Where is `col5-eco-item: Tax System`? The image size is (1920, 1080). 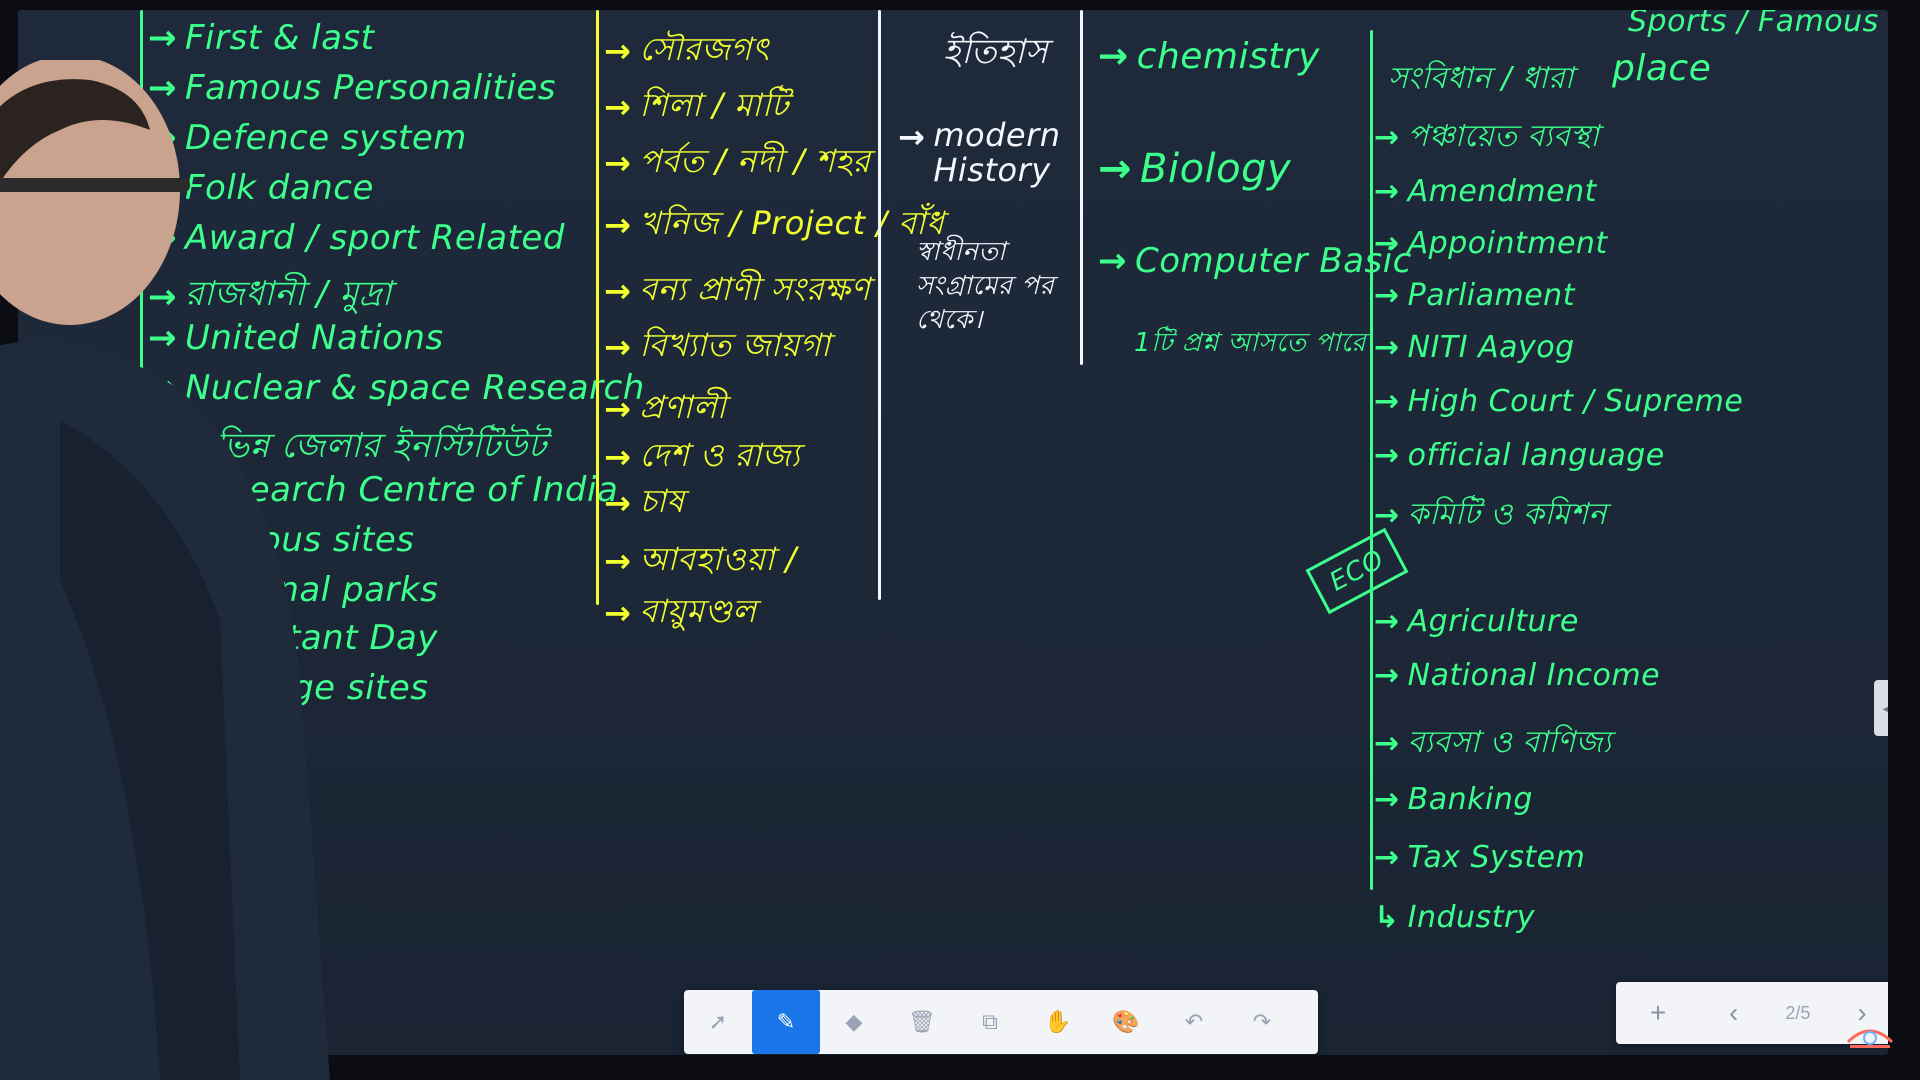 col5-eco-item: Tax System is located at coordinates (1496, 857).